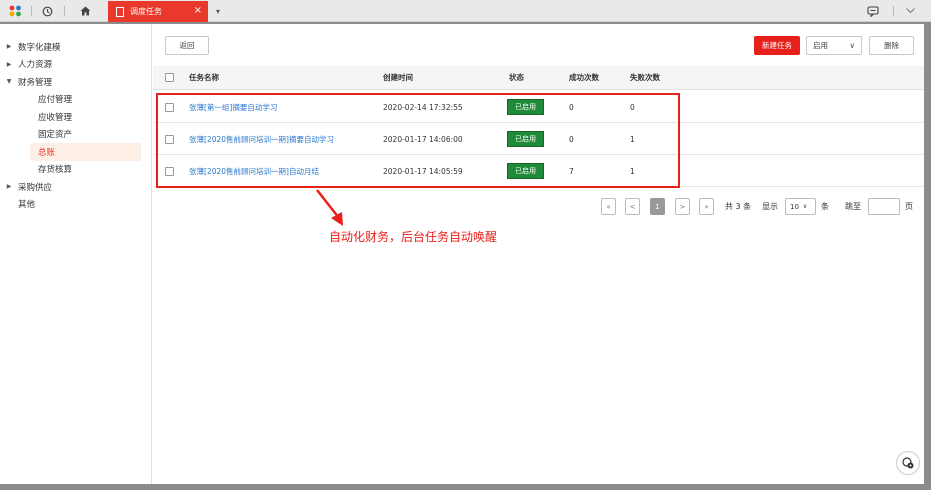  I want to click on apps-icon, so click(15, 11).